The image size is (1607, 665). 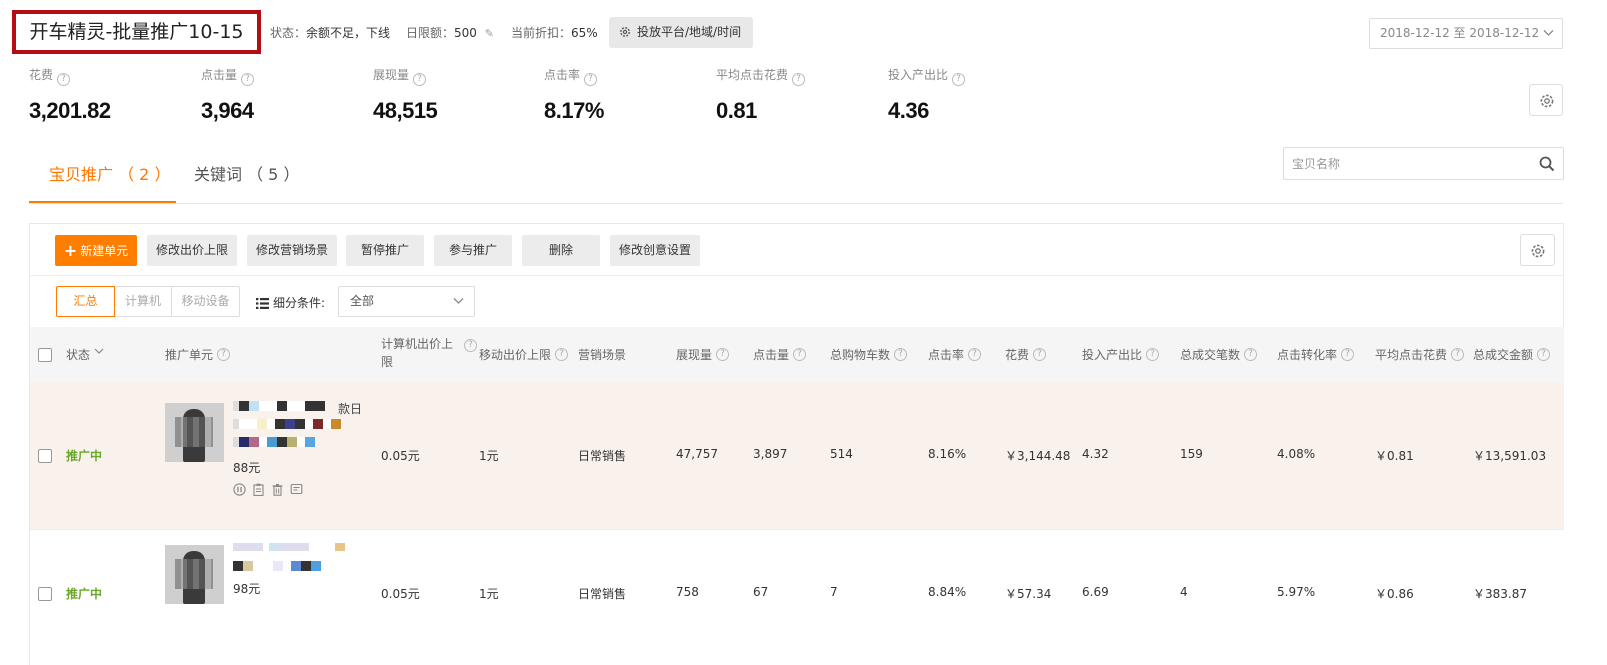 What do you see at coordinates (947, 454) in the screenshot?
I see `row-ctr: 8.16%` at bounding box center [947, 454].